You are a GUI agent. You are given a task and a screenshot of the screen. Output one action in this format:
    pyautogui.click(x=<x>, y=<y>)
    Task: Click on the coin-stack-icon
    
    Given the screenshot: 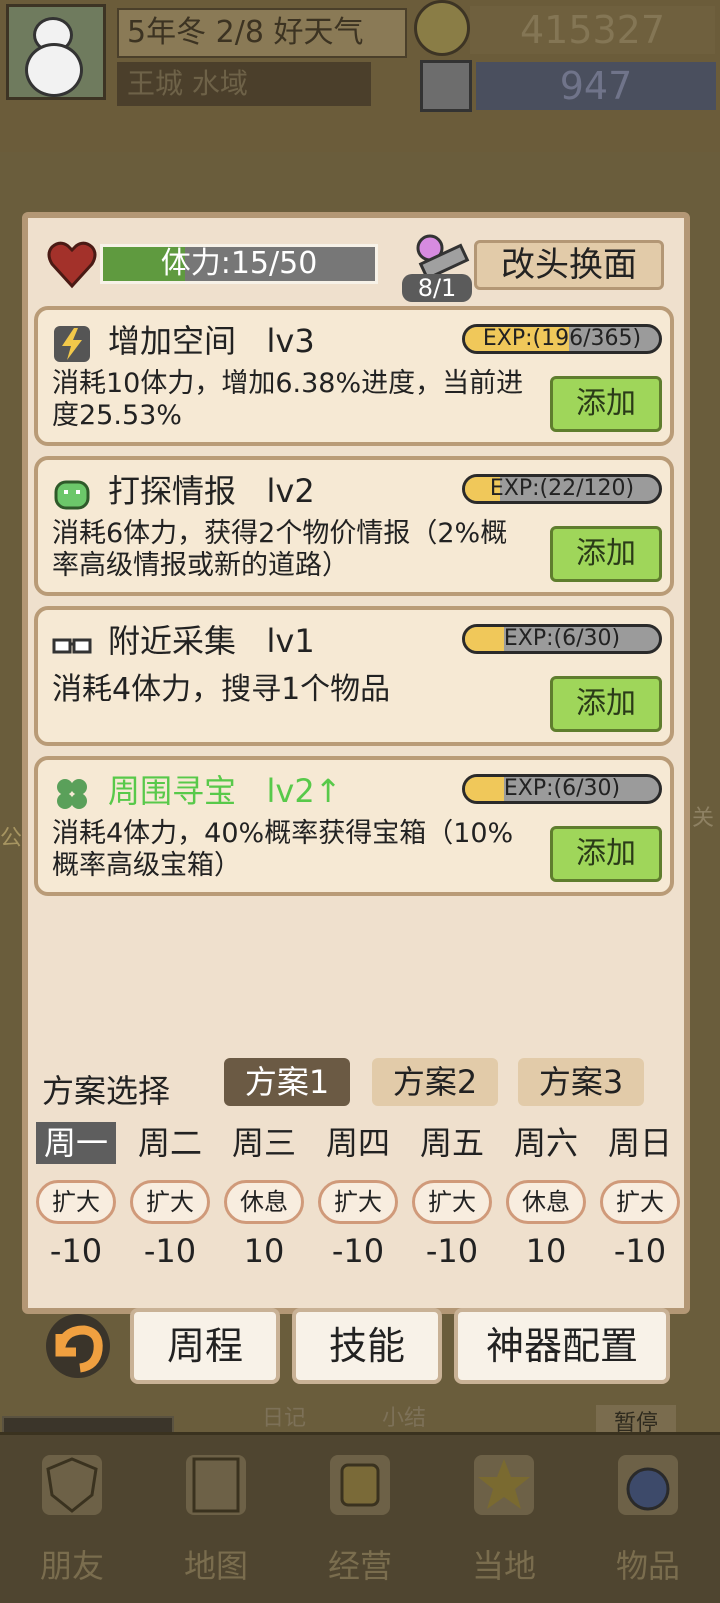 What is the action you would take?
    pyautogui.click(x=360, y=1485)
    